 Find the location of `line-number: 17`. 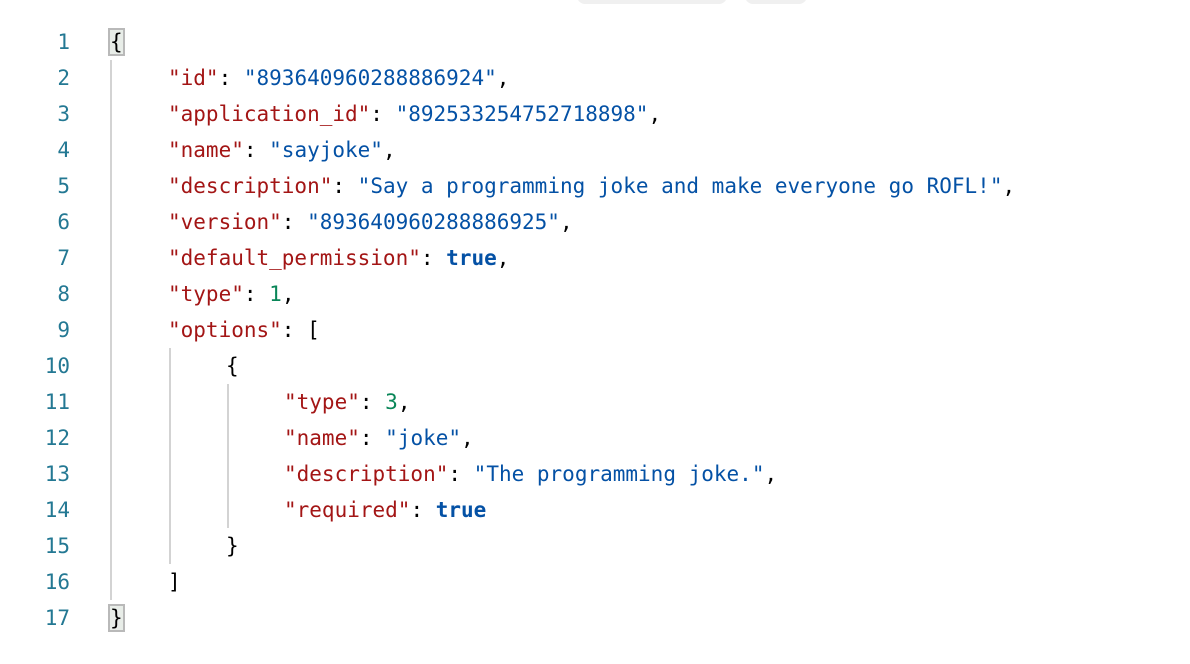

line-number: 17 is located at coordinates (57, 618).